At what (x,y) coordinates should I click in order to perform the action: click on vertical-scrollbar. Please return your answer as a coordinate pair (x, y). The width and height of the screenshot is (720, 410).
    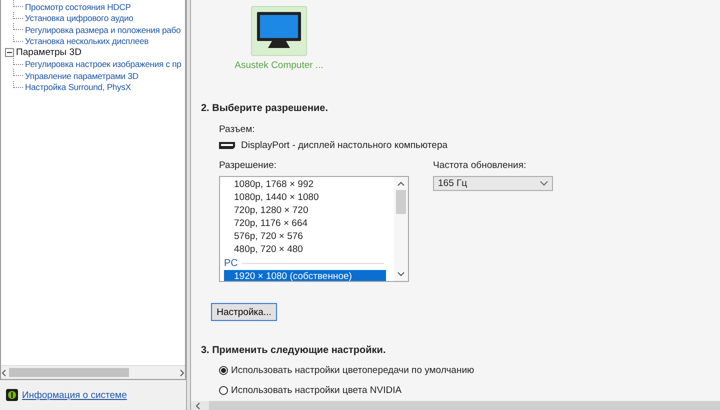
    Looking at the image, I should click on (401, 229).